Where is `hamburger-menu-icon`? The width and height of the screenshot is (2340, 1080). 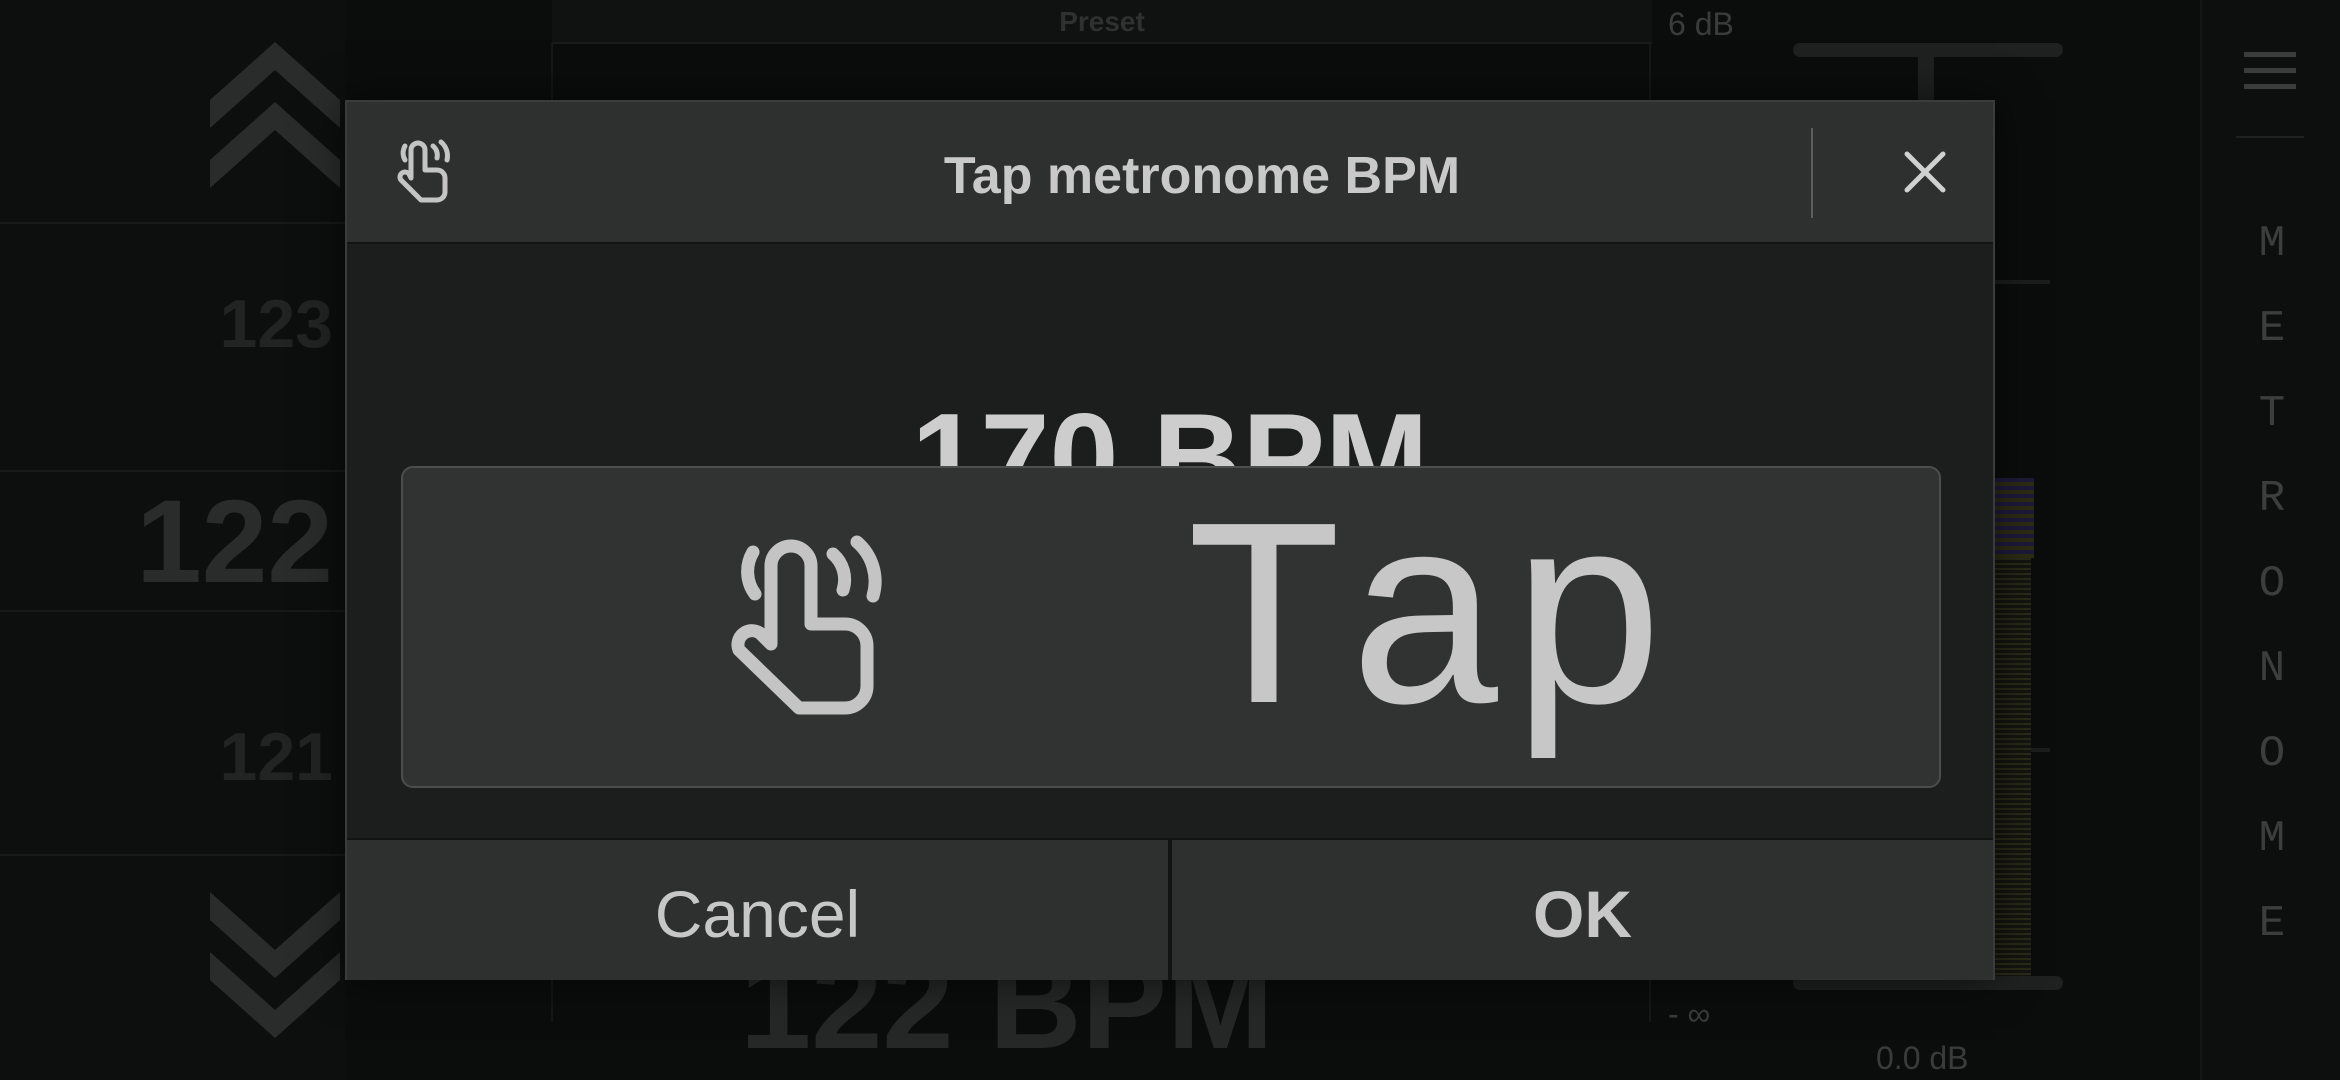 hamburger-menu-icon is located at coordinates (2270, 71).